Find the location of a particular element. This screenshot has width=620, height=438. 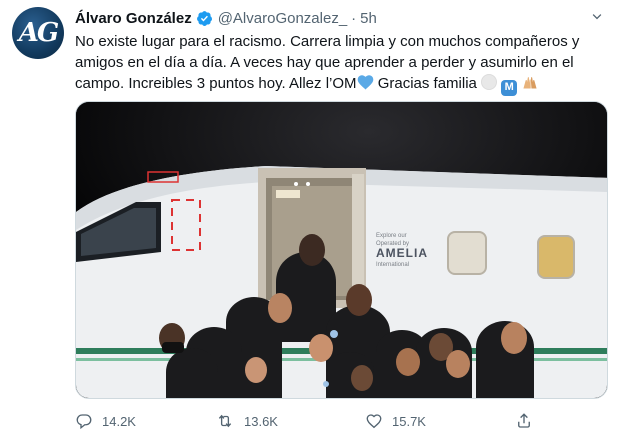

svg-text: Explore our is located at coordinates (391, 236).